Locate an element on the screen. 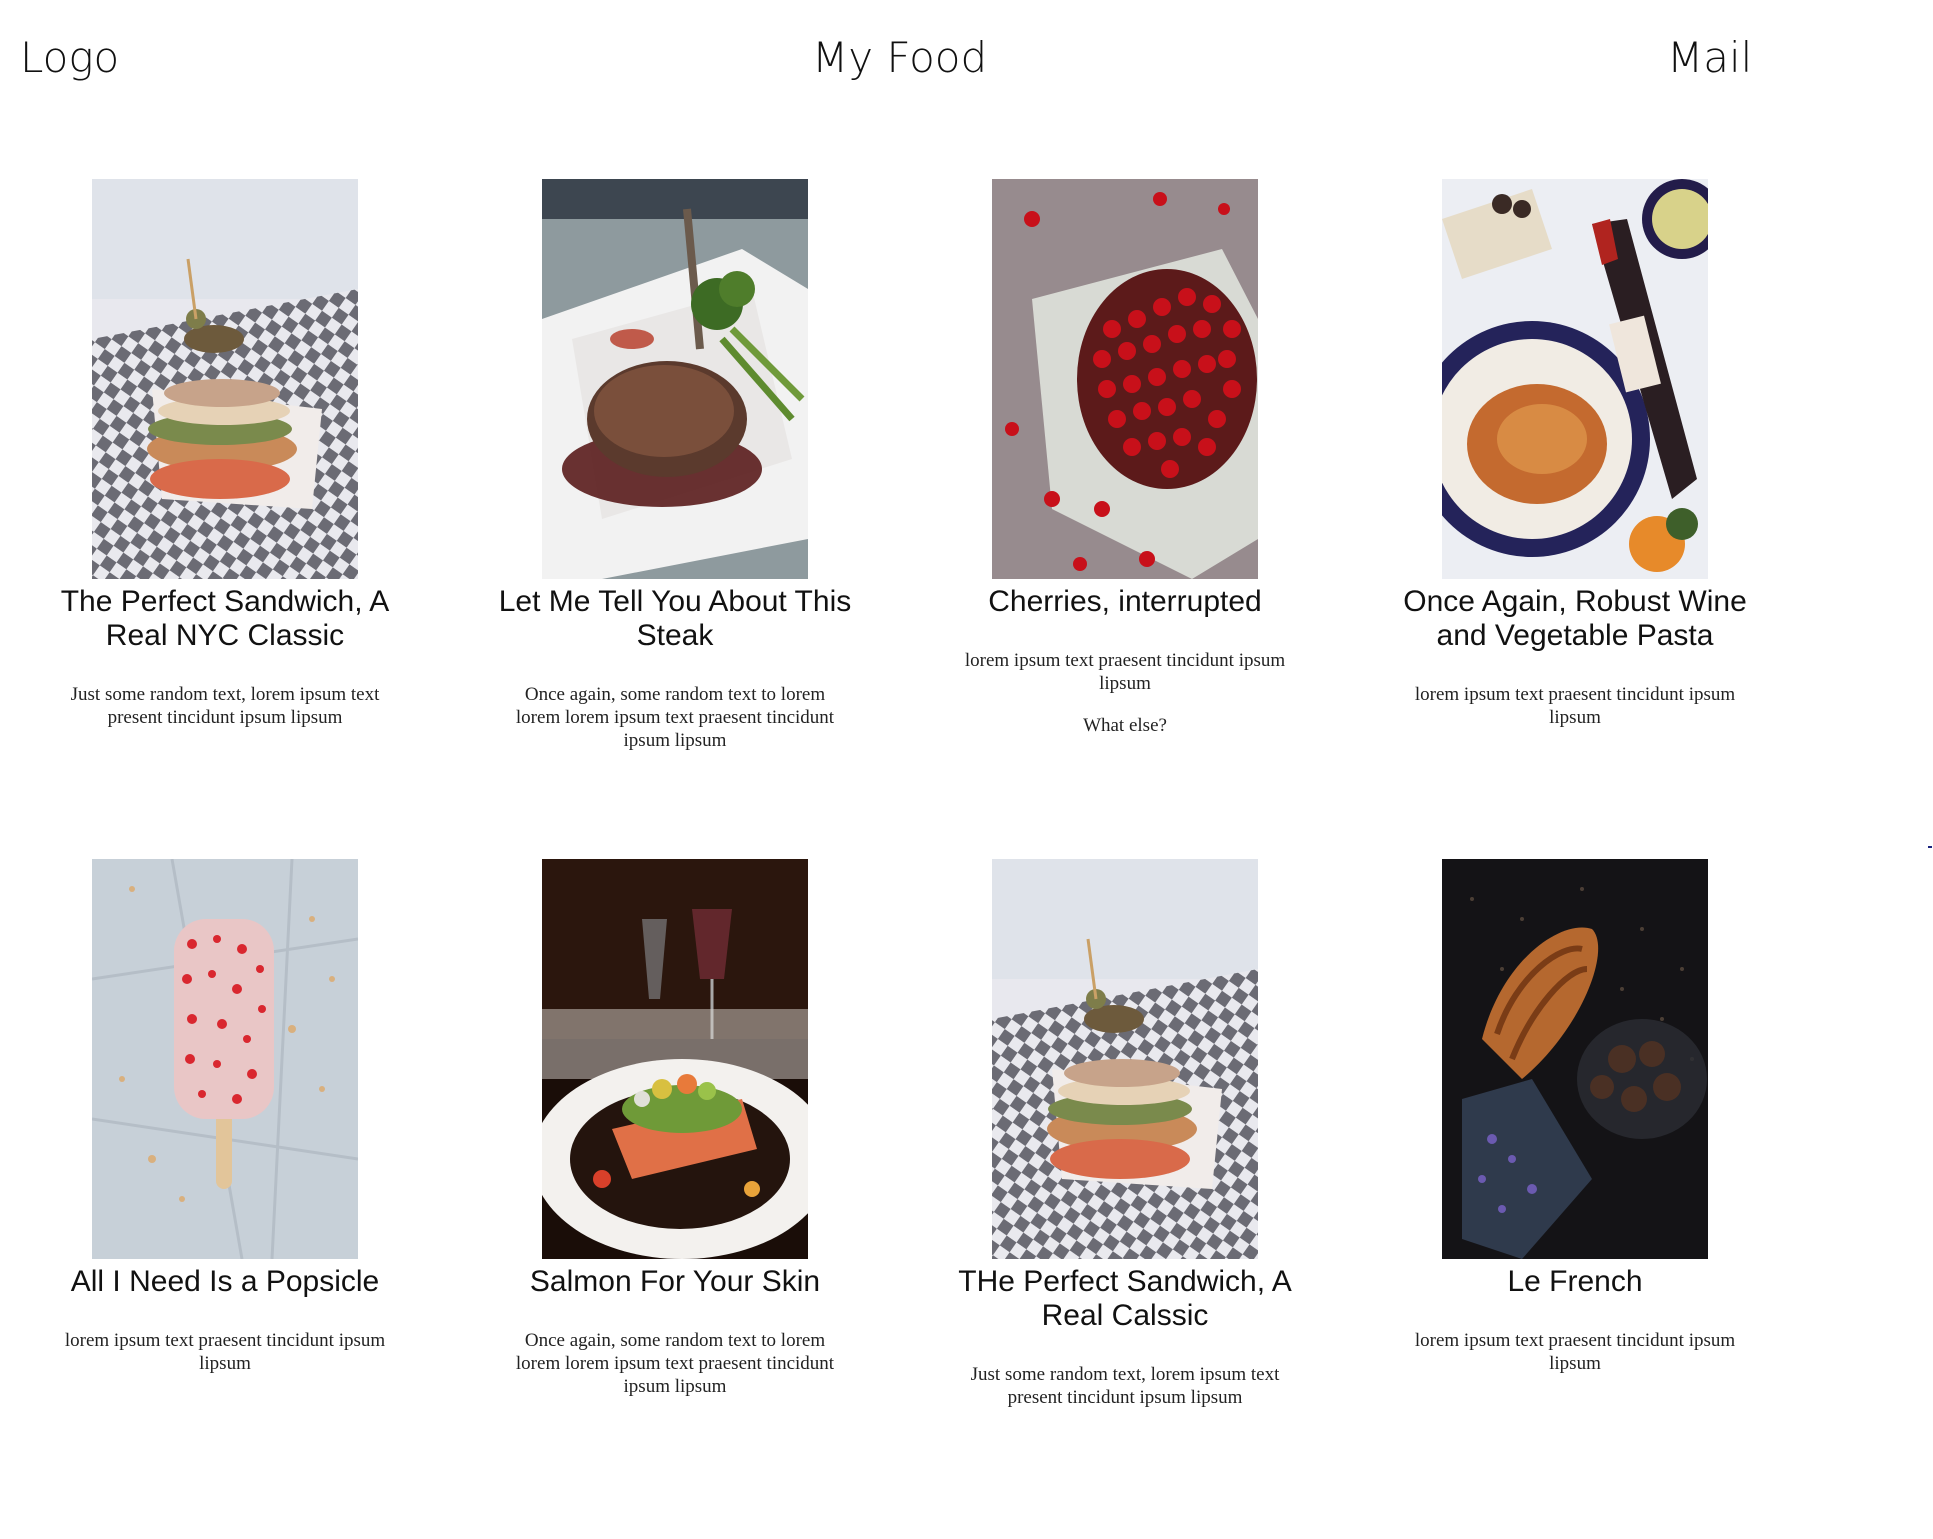  card-title: All I Need Is a Popsicle is located at coordinates (225, 1282).